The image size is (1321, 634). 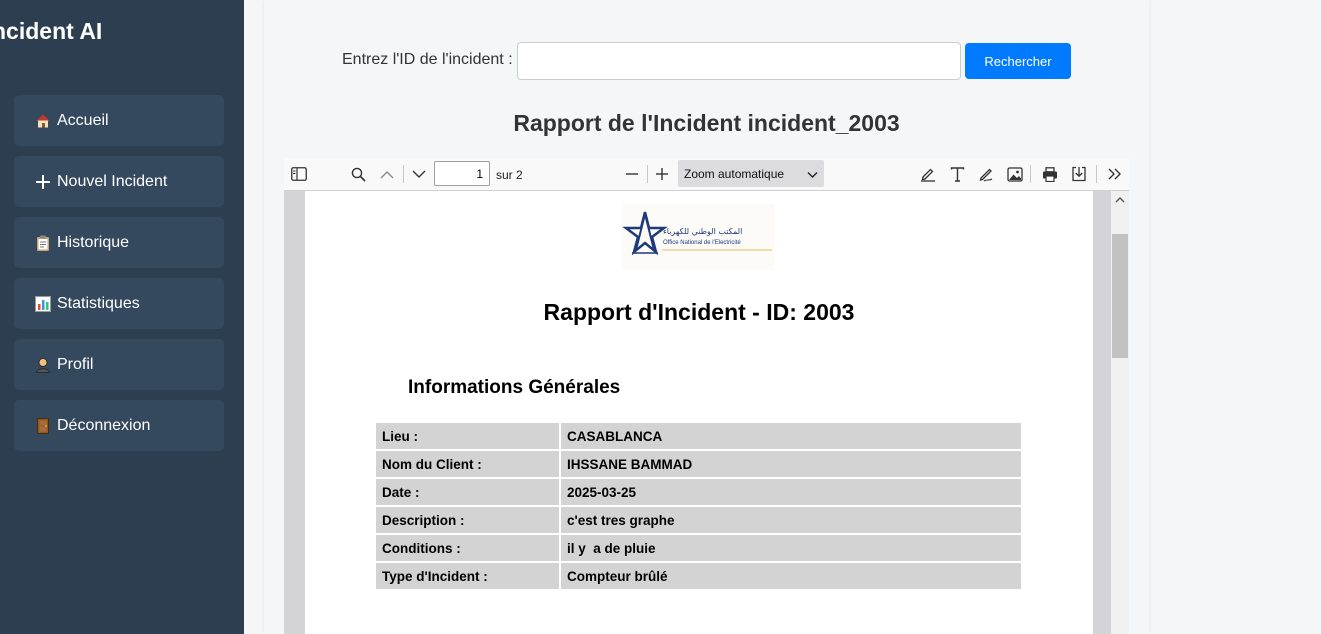 I want to click on zoom-select: Zoom automatique, so click(x=751, y=173).